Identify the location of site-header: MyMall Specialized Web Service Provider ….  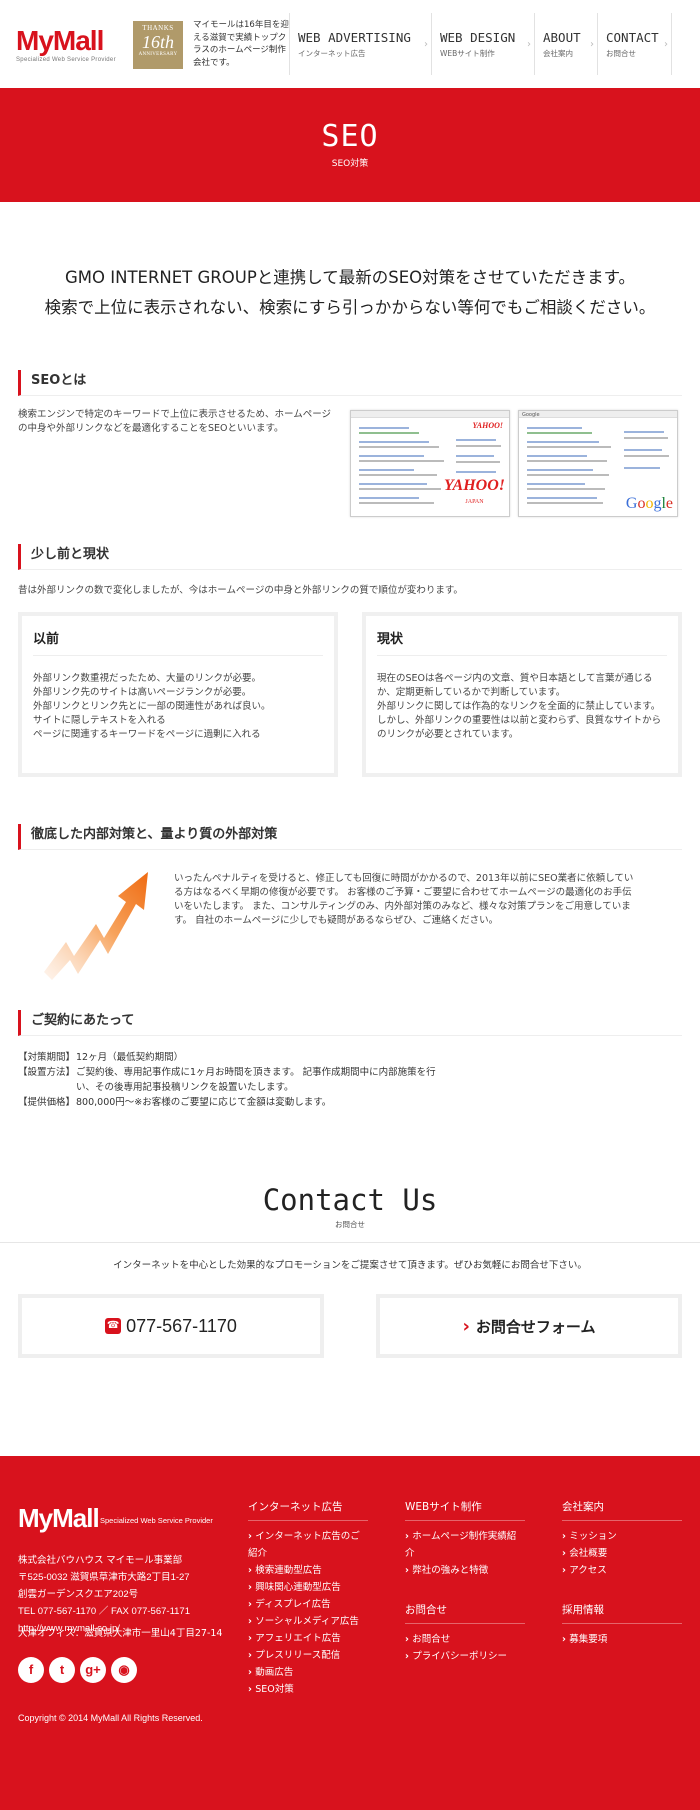
(350, 44).